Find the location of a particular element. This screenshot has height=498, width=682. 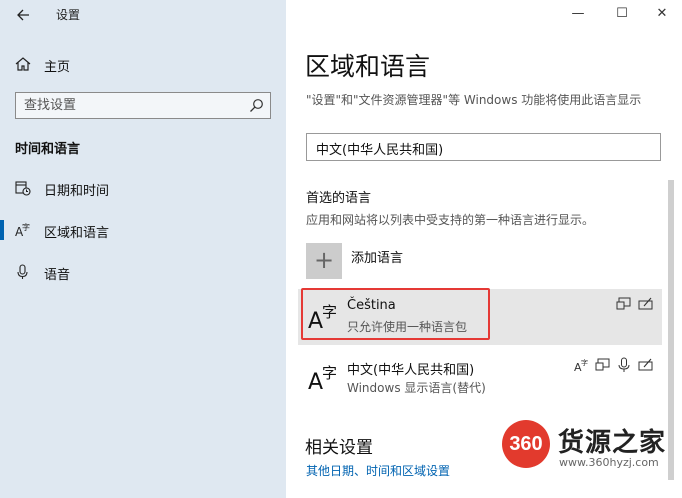

language-feature-icon: A 字 is located at coordinates (581, 365).